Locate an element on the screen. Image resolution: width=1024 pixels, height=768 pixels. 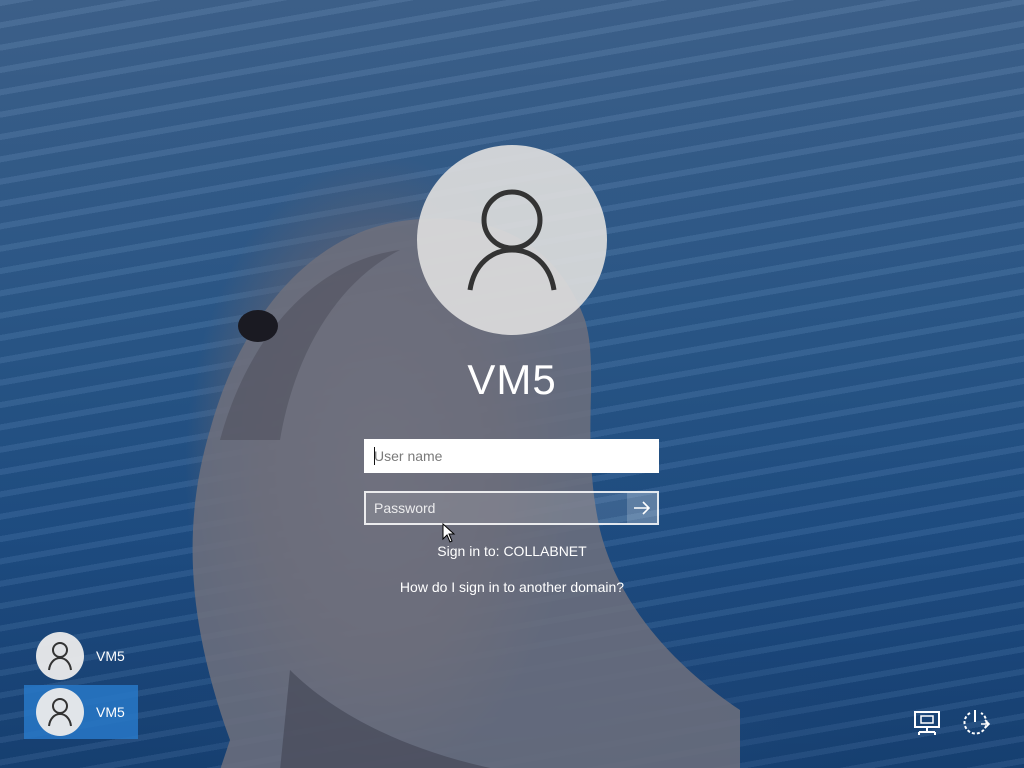
network-icon is located at coordinates (927, 723).